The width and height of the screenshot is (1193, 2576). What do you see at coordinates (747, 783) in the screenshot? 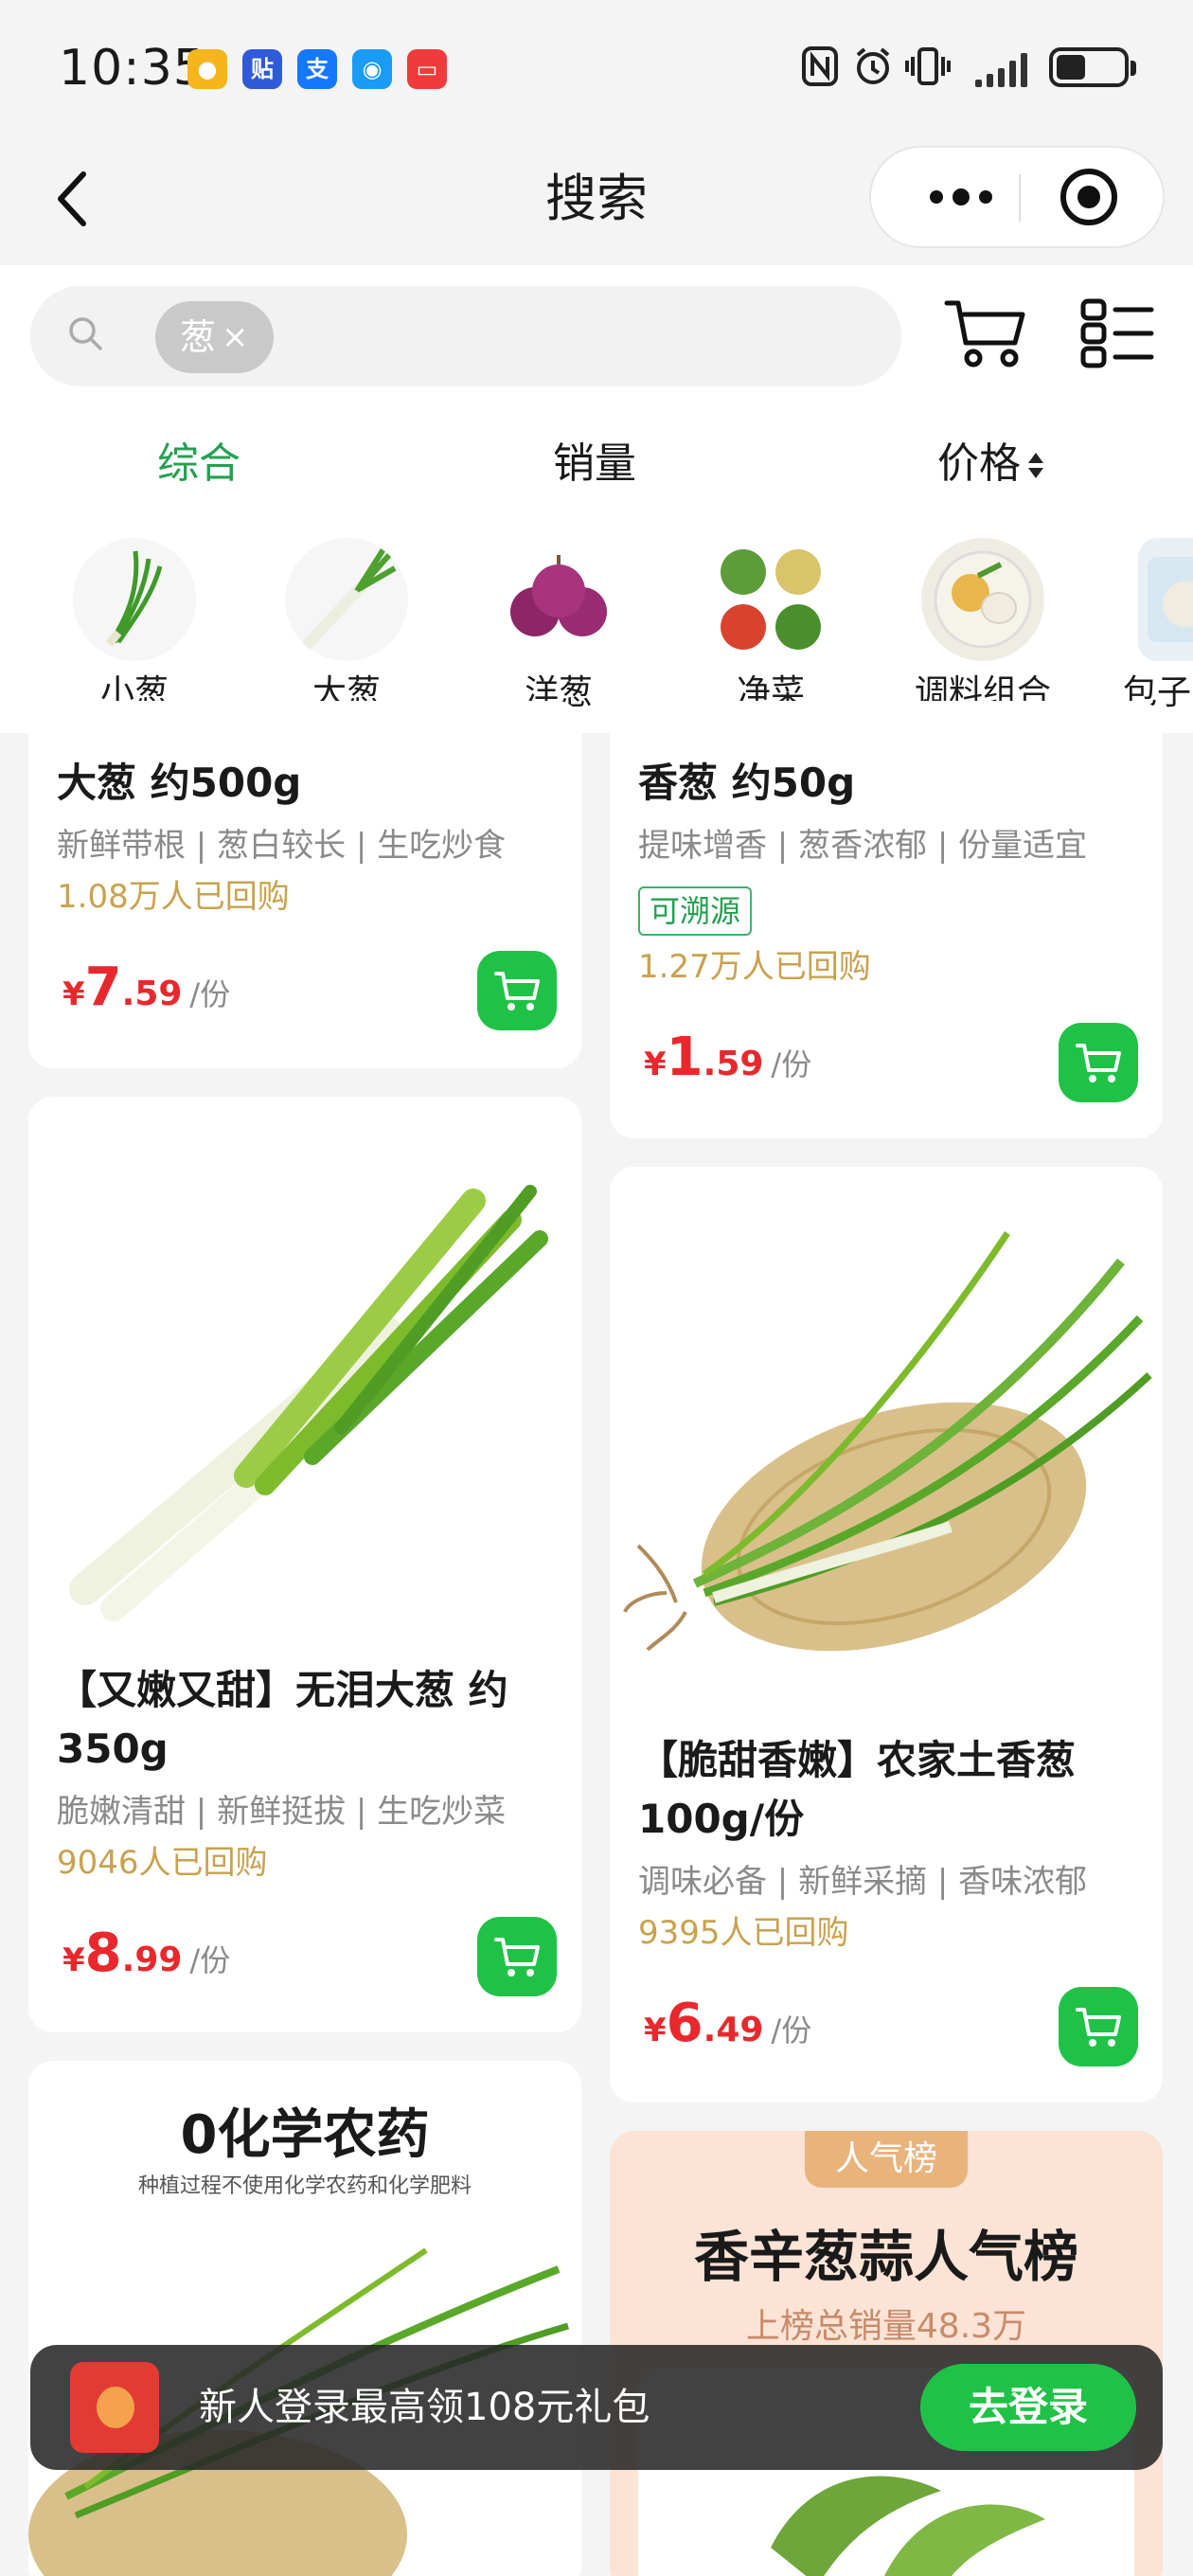
I see `product-title: 香葱 约50g` at bounding box center [747, 783].